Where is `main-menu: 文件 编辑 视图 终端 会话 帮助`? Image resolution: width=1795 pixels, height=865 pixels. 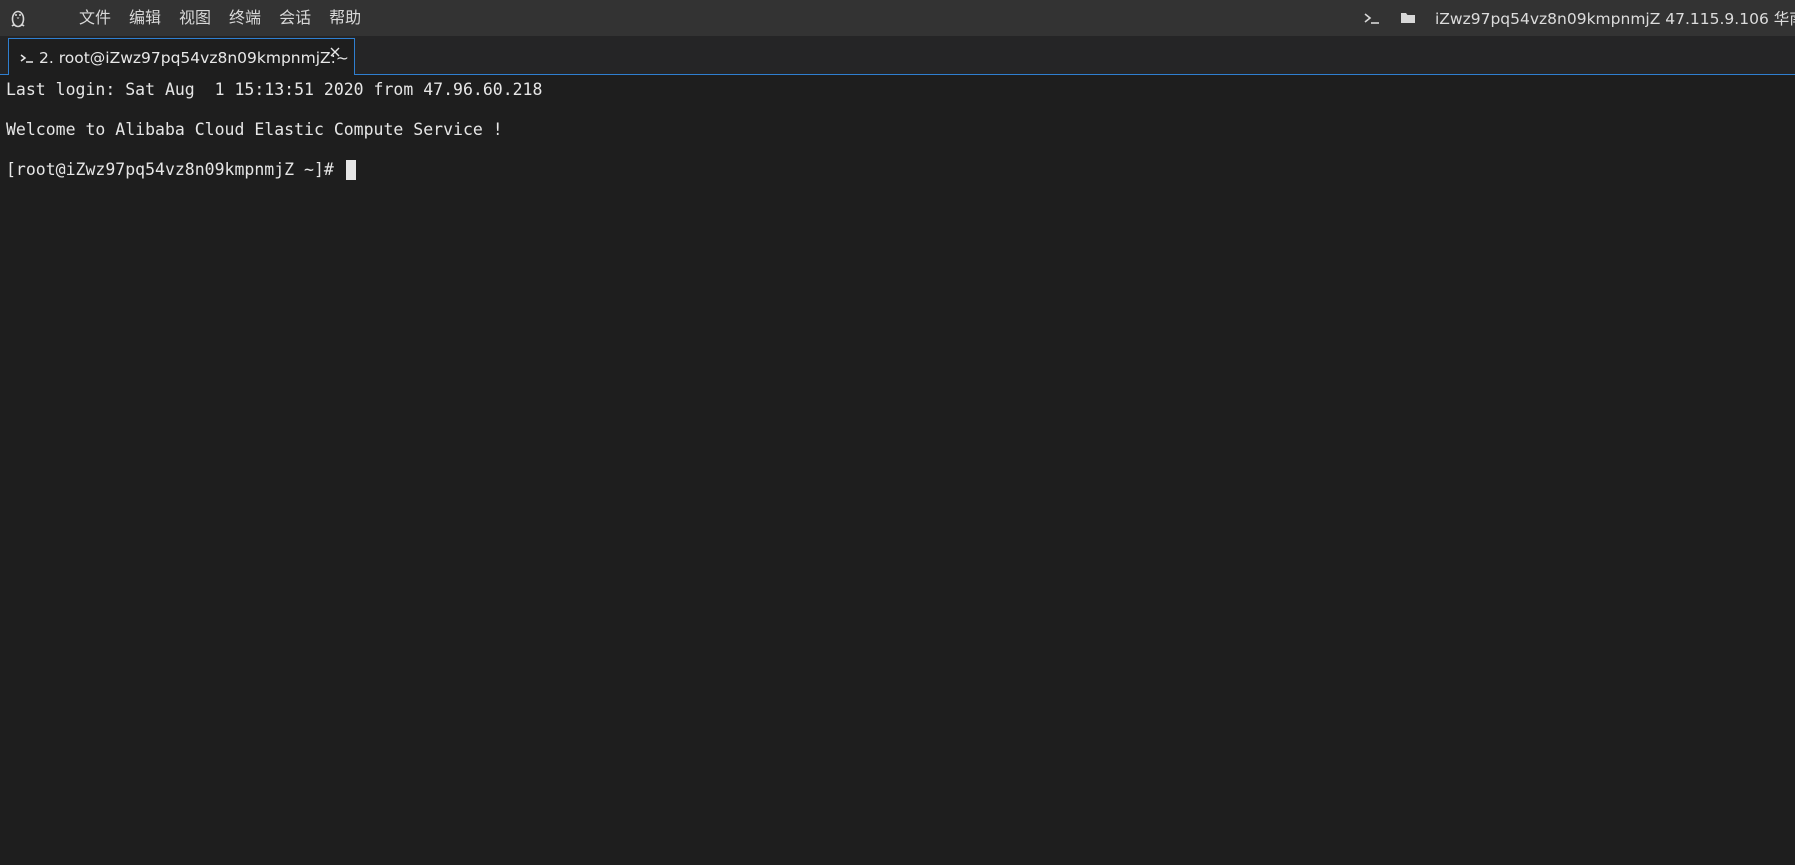
main-menu: 文件 编辑 视图 终端 会话 帮助 is located at coordinates (220, 18).